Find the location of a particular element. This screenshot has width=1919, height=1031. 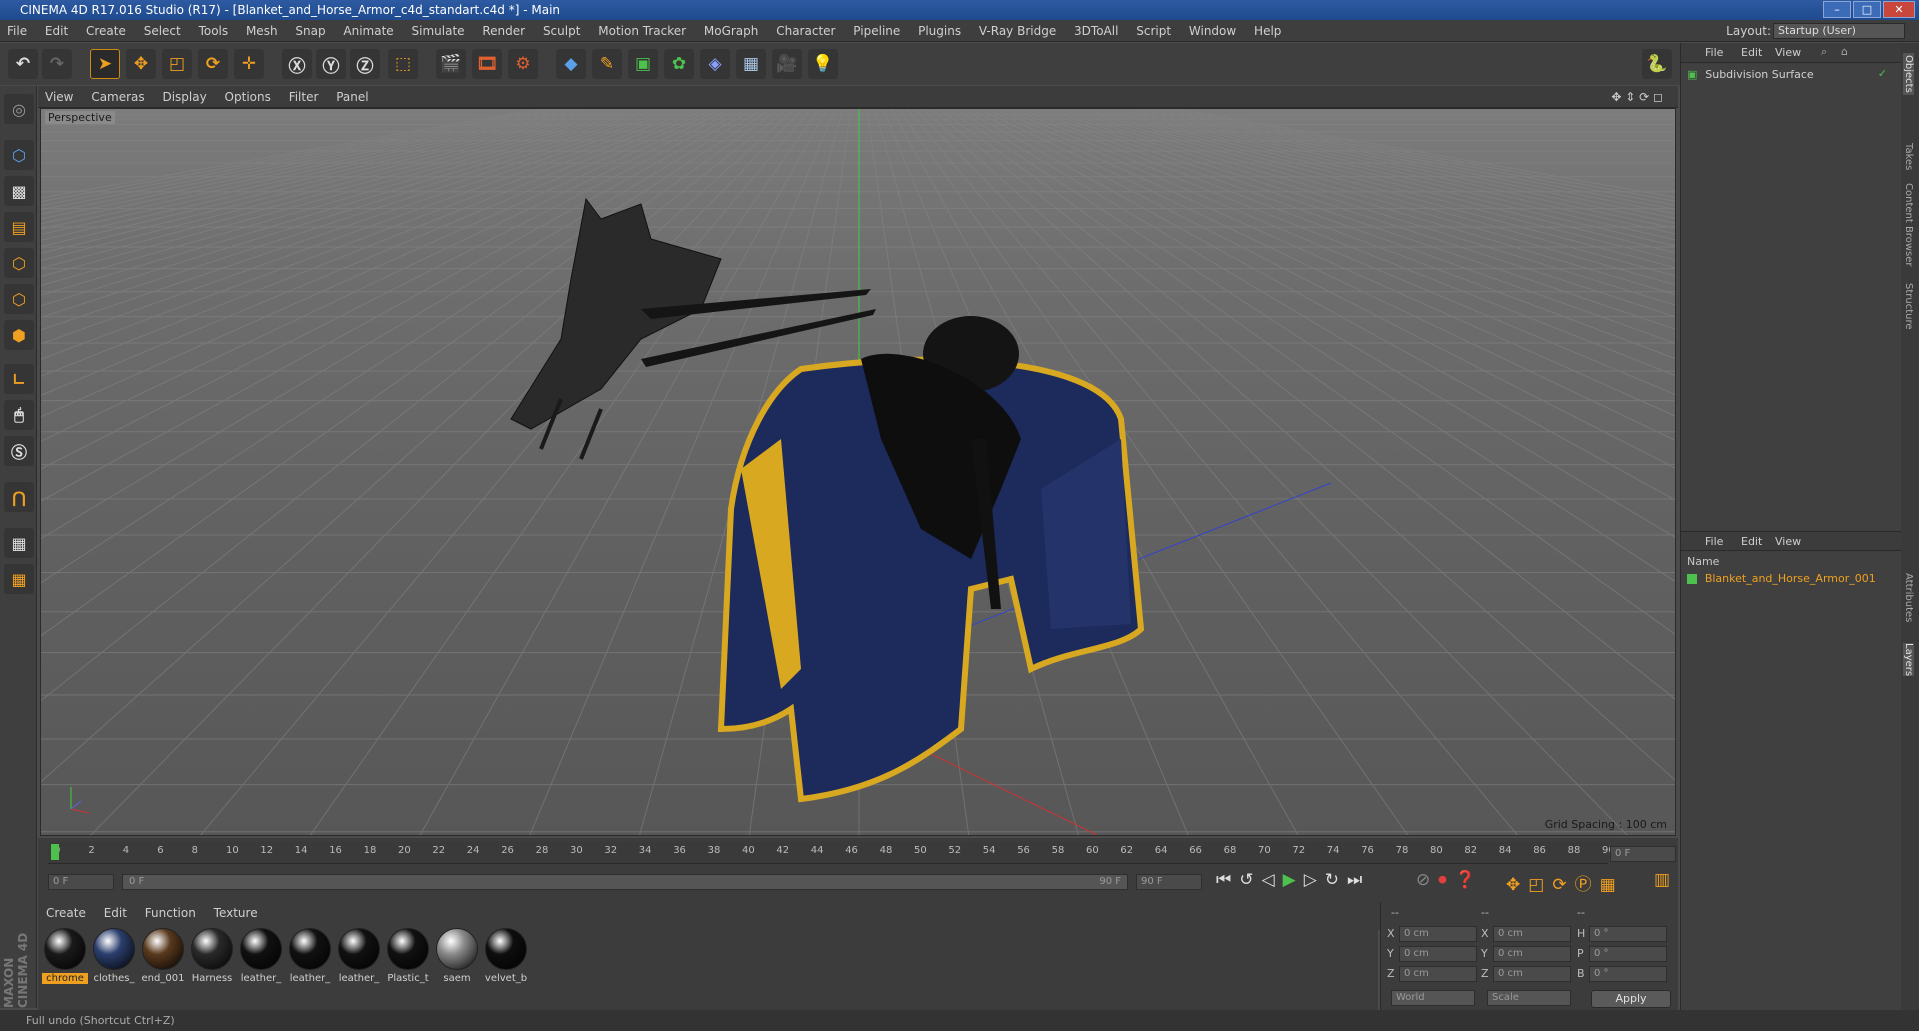

previous-frame-icon: ◁ is located at coordinates (1272, 880).